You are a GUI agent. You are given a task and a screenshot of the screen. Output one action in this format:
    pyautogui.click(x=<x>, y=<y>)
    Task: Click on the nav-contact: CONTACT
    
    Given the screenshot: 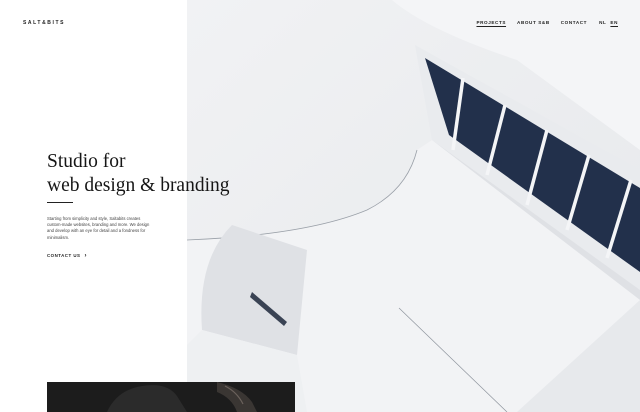 What is the action you would take?
    pyautogui.click(x=574, y=22)
    